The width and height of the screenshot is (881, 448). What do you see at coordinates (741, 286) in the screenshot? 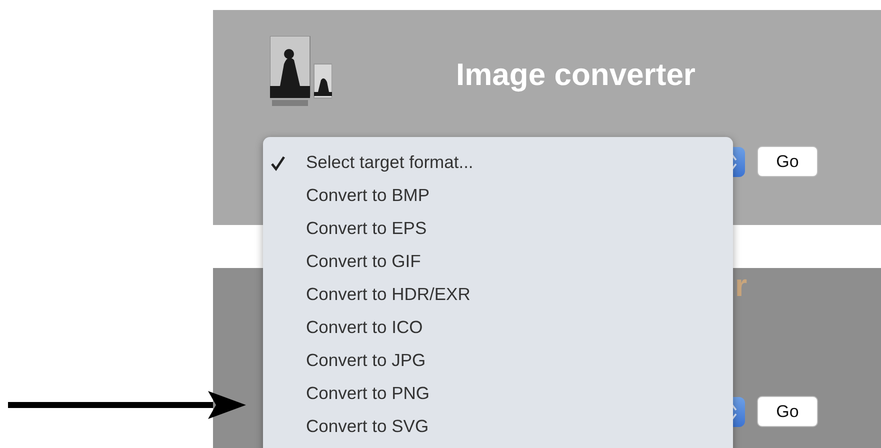
I see `converter-title: r` at bounding box center [741, 286].